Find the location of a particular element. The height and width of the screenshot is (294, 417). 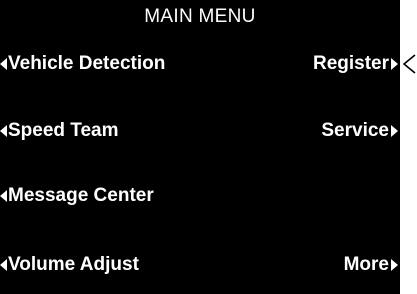

menu-title: MAIN MENU is located at coordinates (200, 16).